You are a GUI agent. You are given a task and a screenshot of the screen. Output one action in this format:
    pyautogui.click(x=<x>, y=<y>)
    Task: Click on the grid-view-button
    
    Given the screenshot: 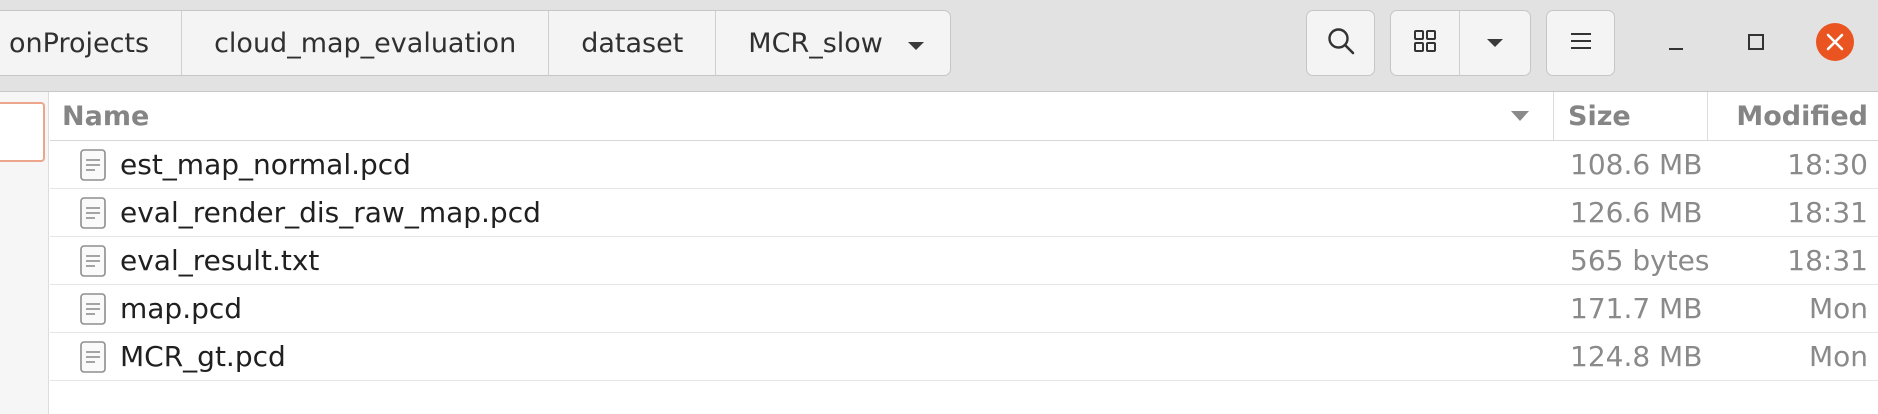 What is the action you would take?
    pyautogui.click(x=1426, y=43)
    